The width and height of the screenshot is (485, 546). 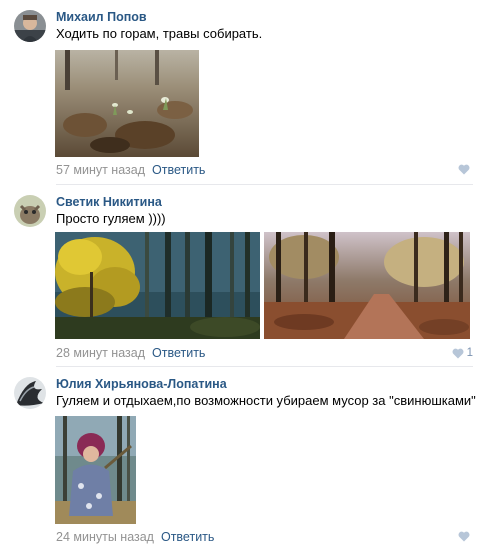 I want to click on comment-meta: 28 минут назад Ответить, so click(x=130, y=353).